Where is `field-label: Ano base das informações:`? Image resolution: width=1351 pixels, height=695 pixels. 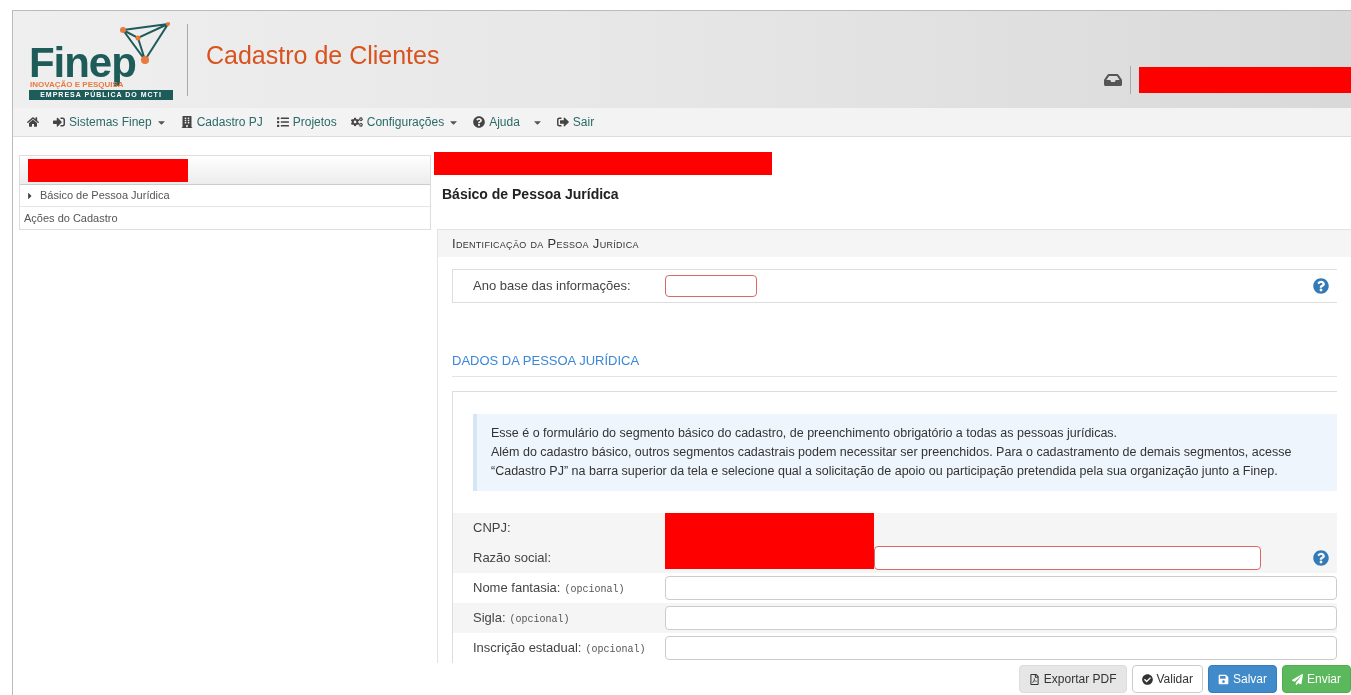
field-label: Ano base das informações: is located at coordinates (552, 285).